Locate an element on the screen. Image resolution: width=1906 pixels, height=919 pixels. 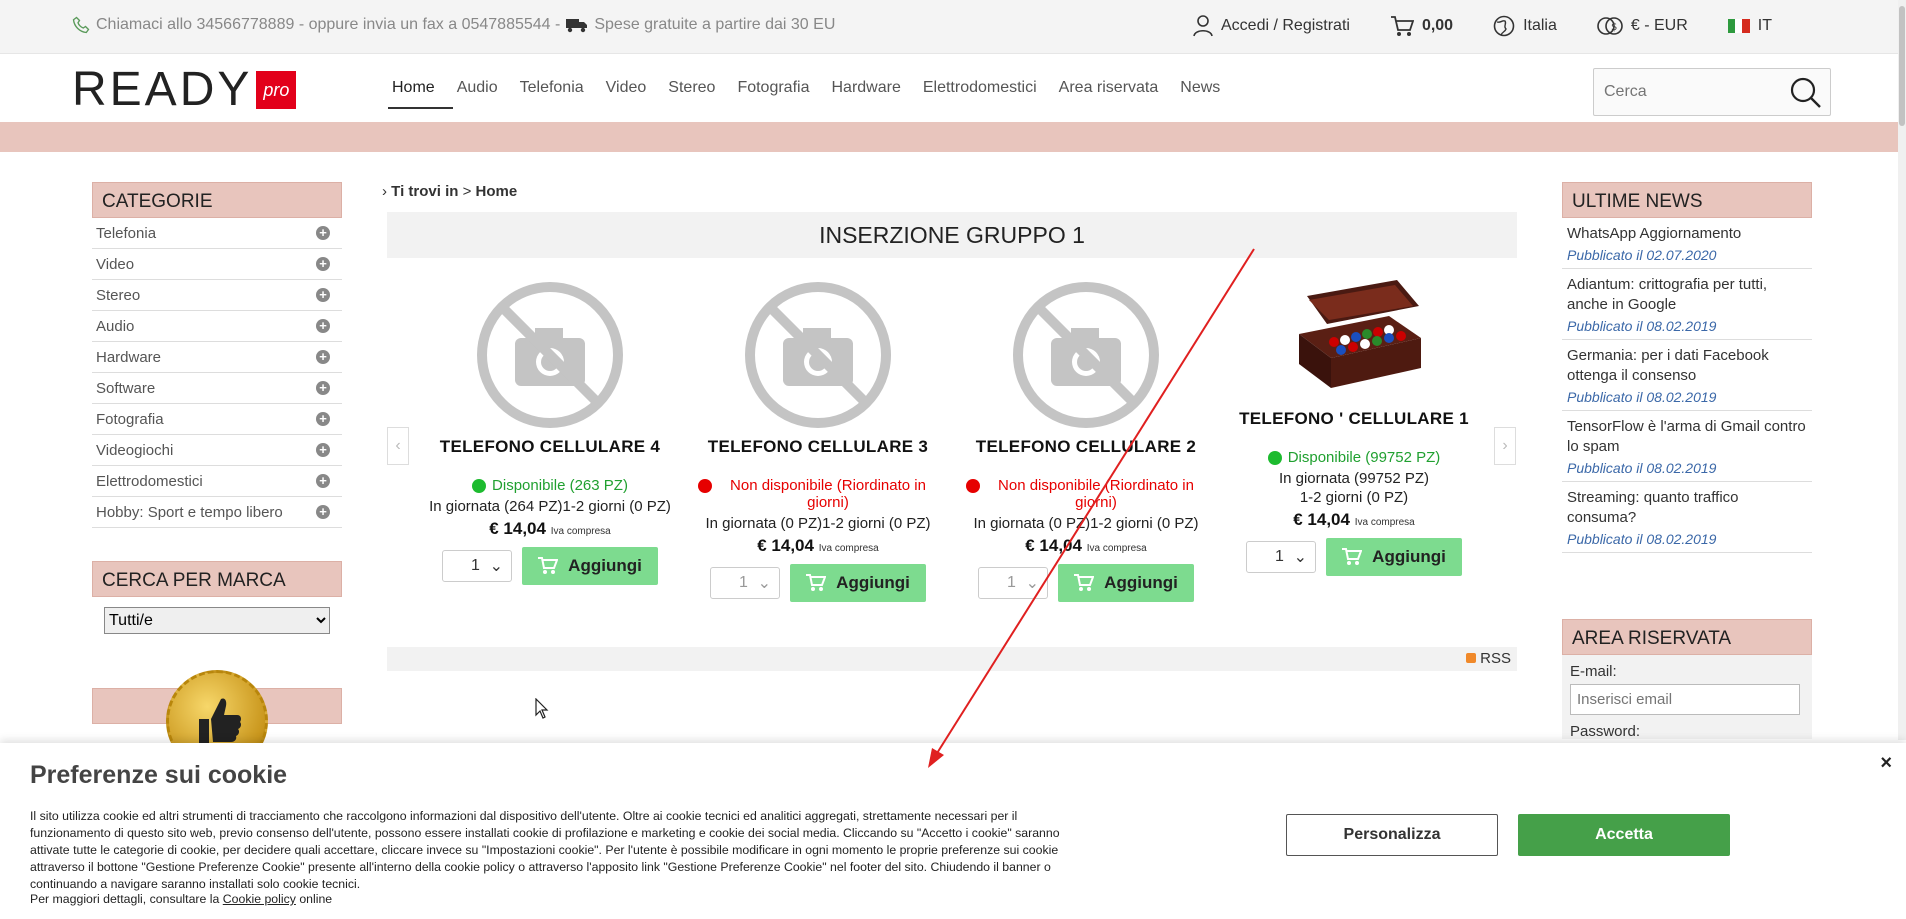
carousel-next-button: › is located at coordinates (1505, 446).